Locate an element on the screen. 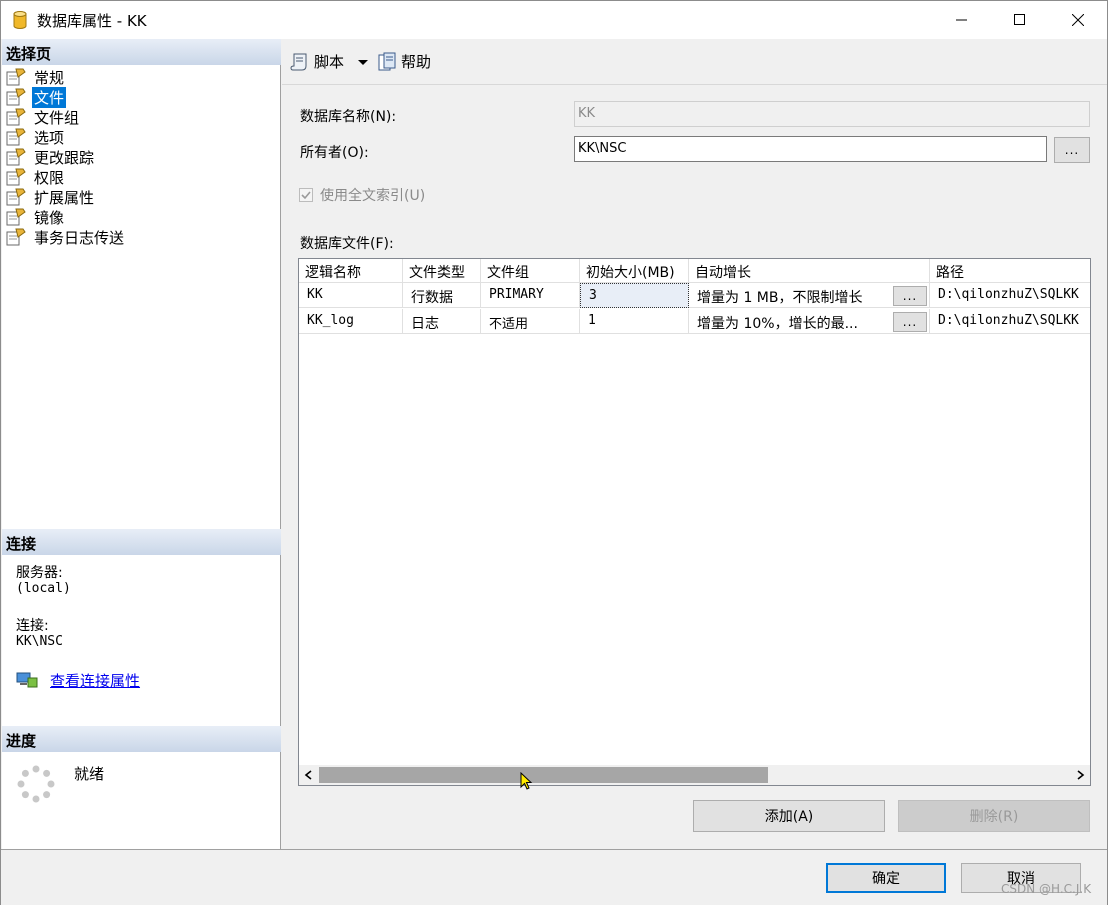 The width and height of the screenshot is (1108, 905). script-button: 脚本 is located at coordinates (330, 61).